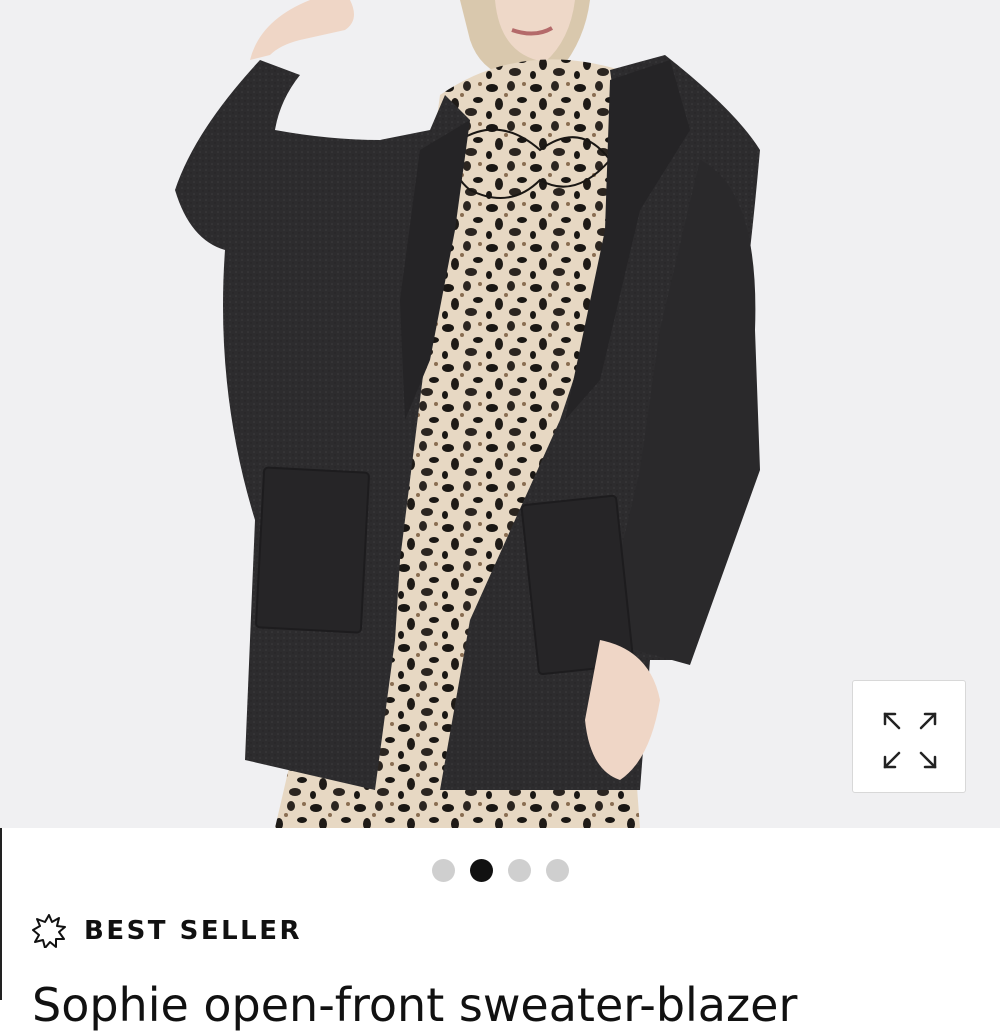  What do you see at coordinates (415, 1005) in the screenshot?
I see `product-title: Sophie open-front sweater-blazer` at bounding box center [415, 1005].